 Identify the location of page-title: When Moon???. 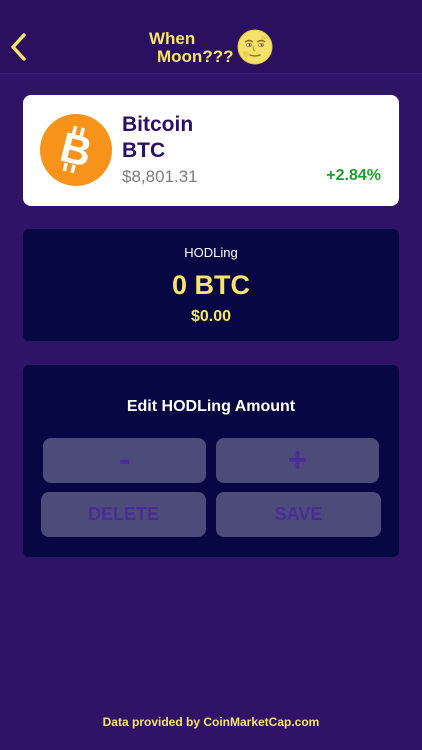
(199, 48).